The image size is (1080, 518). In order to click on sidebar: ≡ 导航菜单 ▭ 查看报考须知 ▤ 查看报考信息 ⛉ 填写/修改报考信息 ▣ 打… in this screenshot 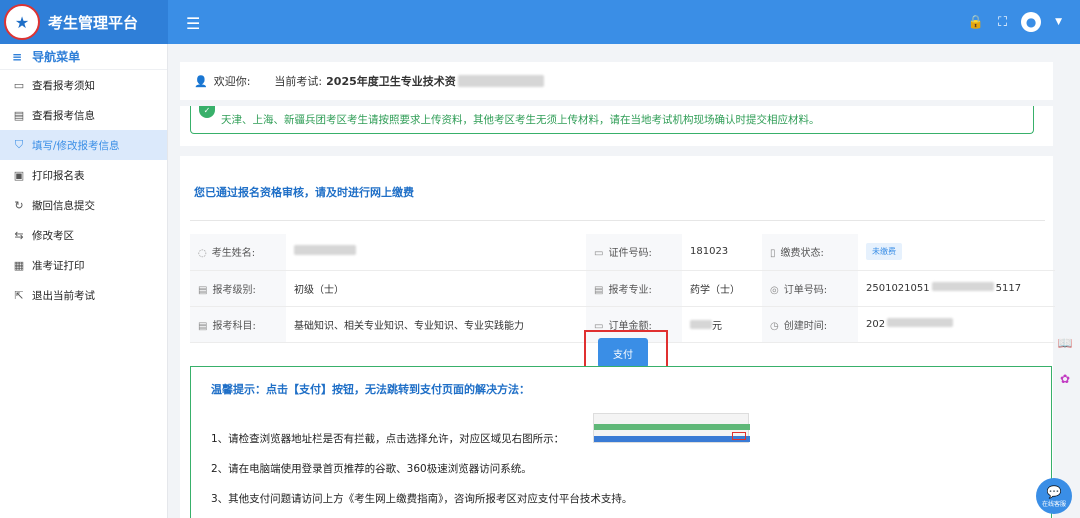, I will do `click(84, 281)`.